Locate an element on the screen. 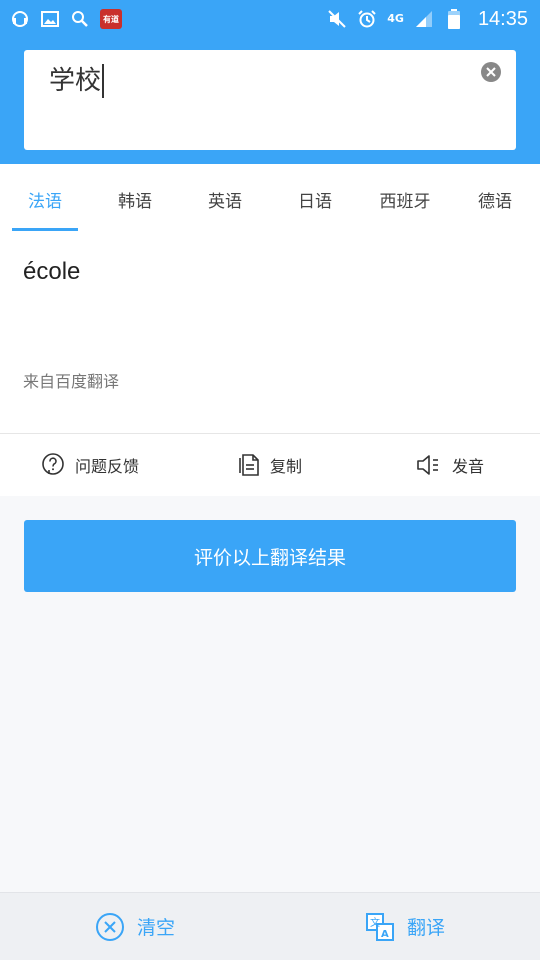 The height and width of the screenshot is (960, 540). copy-label: 复制 is located at coordinates (285, 466).